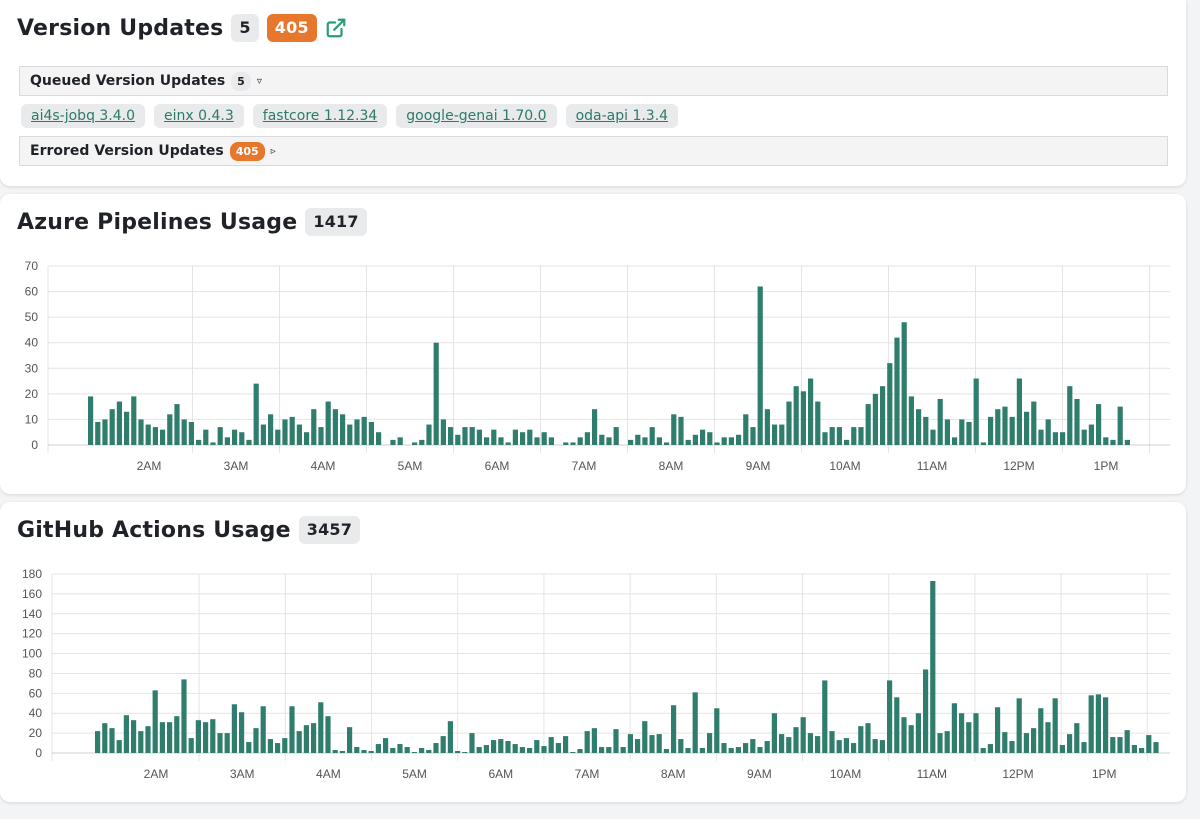 Image resolution: width=1200 pixels, height=819 pixels. What do you see at coordinates (593, 81) in the screenshot?
I see `queued-version-updates-toggle: Queued Version Updates 5 ▿` at bounding box center [593, 81].